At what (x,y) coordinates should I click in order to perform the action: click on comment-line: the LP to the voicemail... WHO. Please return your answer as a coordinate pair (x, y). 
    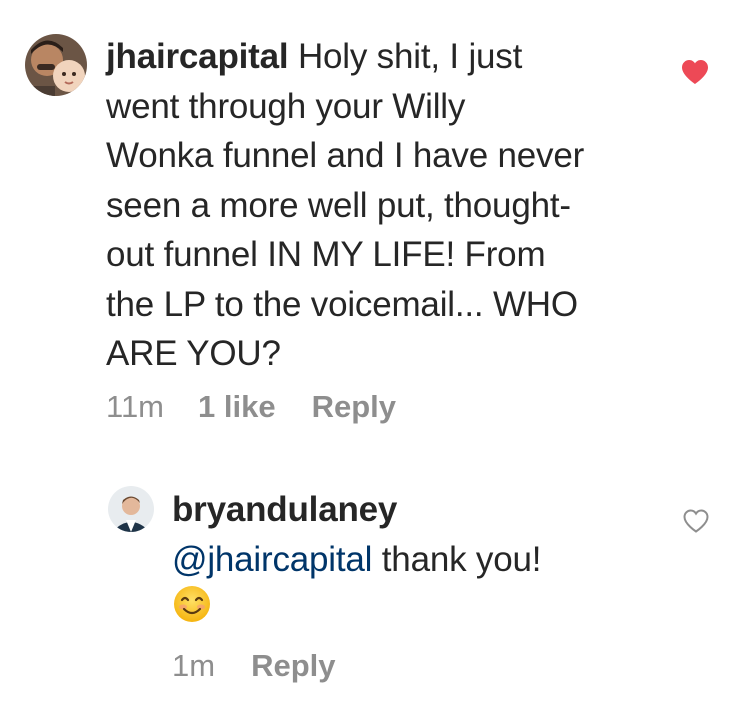
    Looking at the image, I should click on (342, 304).